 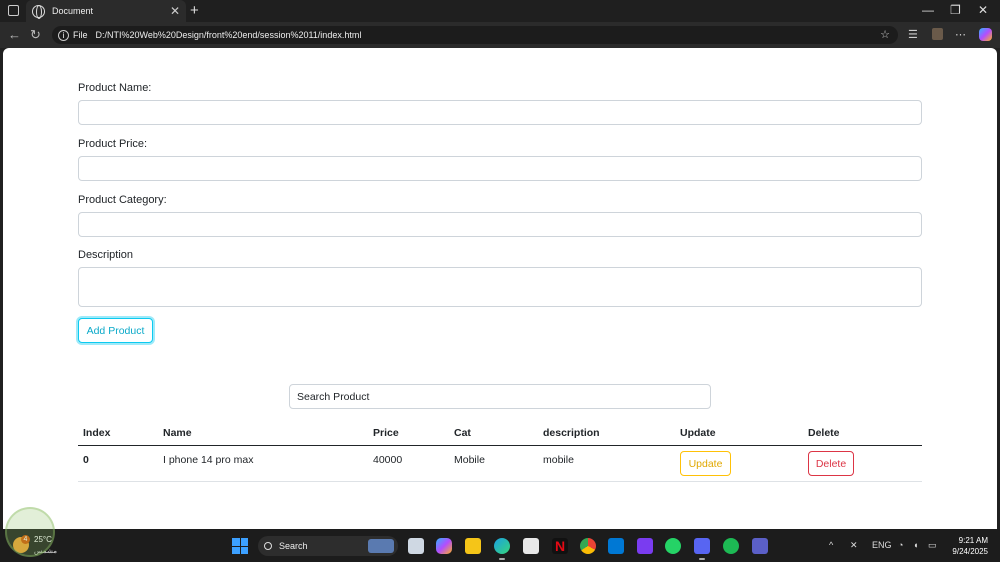 I want to click on wifi-icon: ◔, so click(x=900, y=545).